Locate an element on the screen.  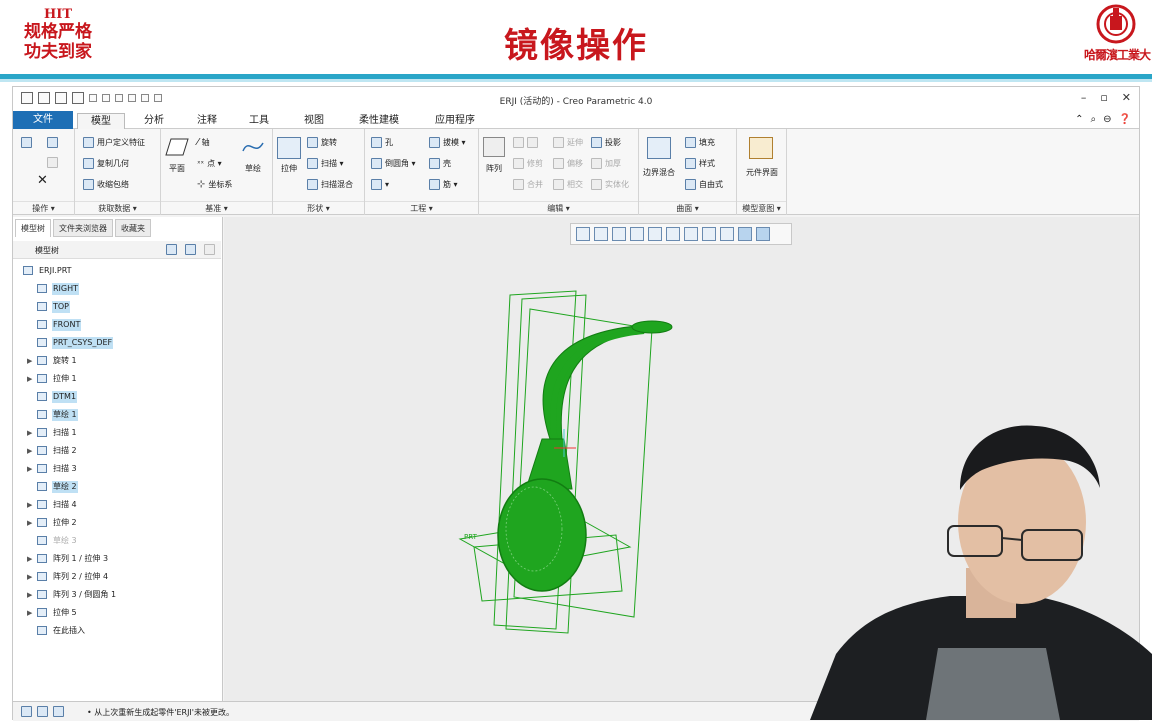
shrinkwrap-button: 收缩包络 is located at coordinates (106, 184).